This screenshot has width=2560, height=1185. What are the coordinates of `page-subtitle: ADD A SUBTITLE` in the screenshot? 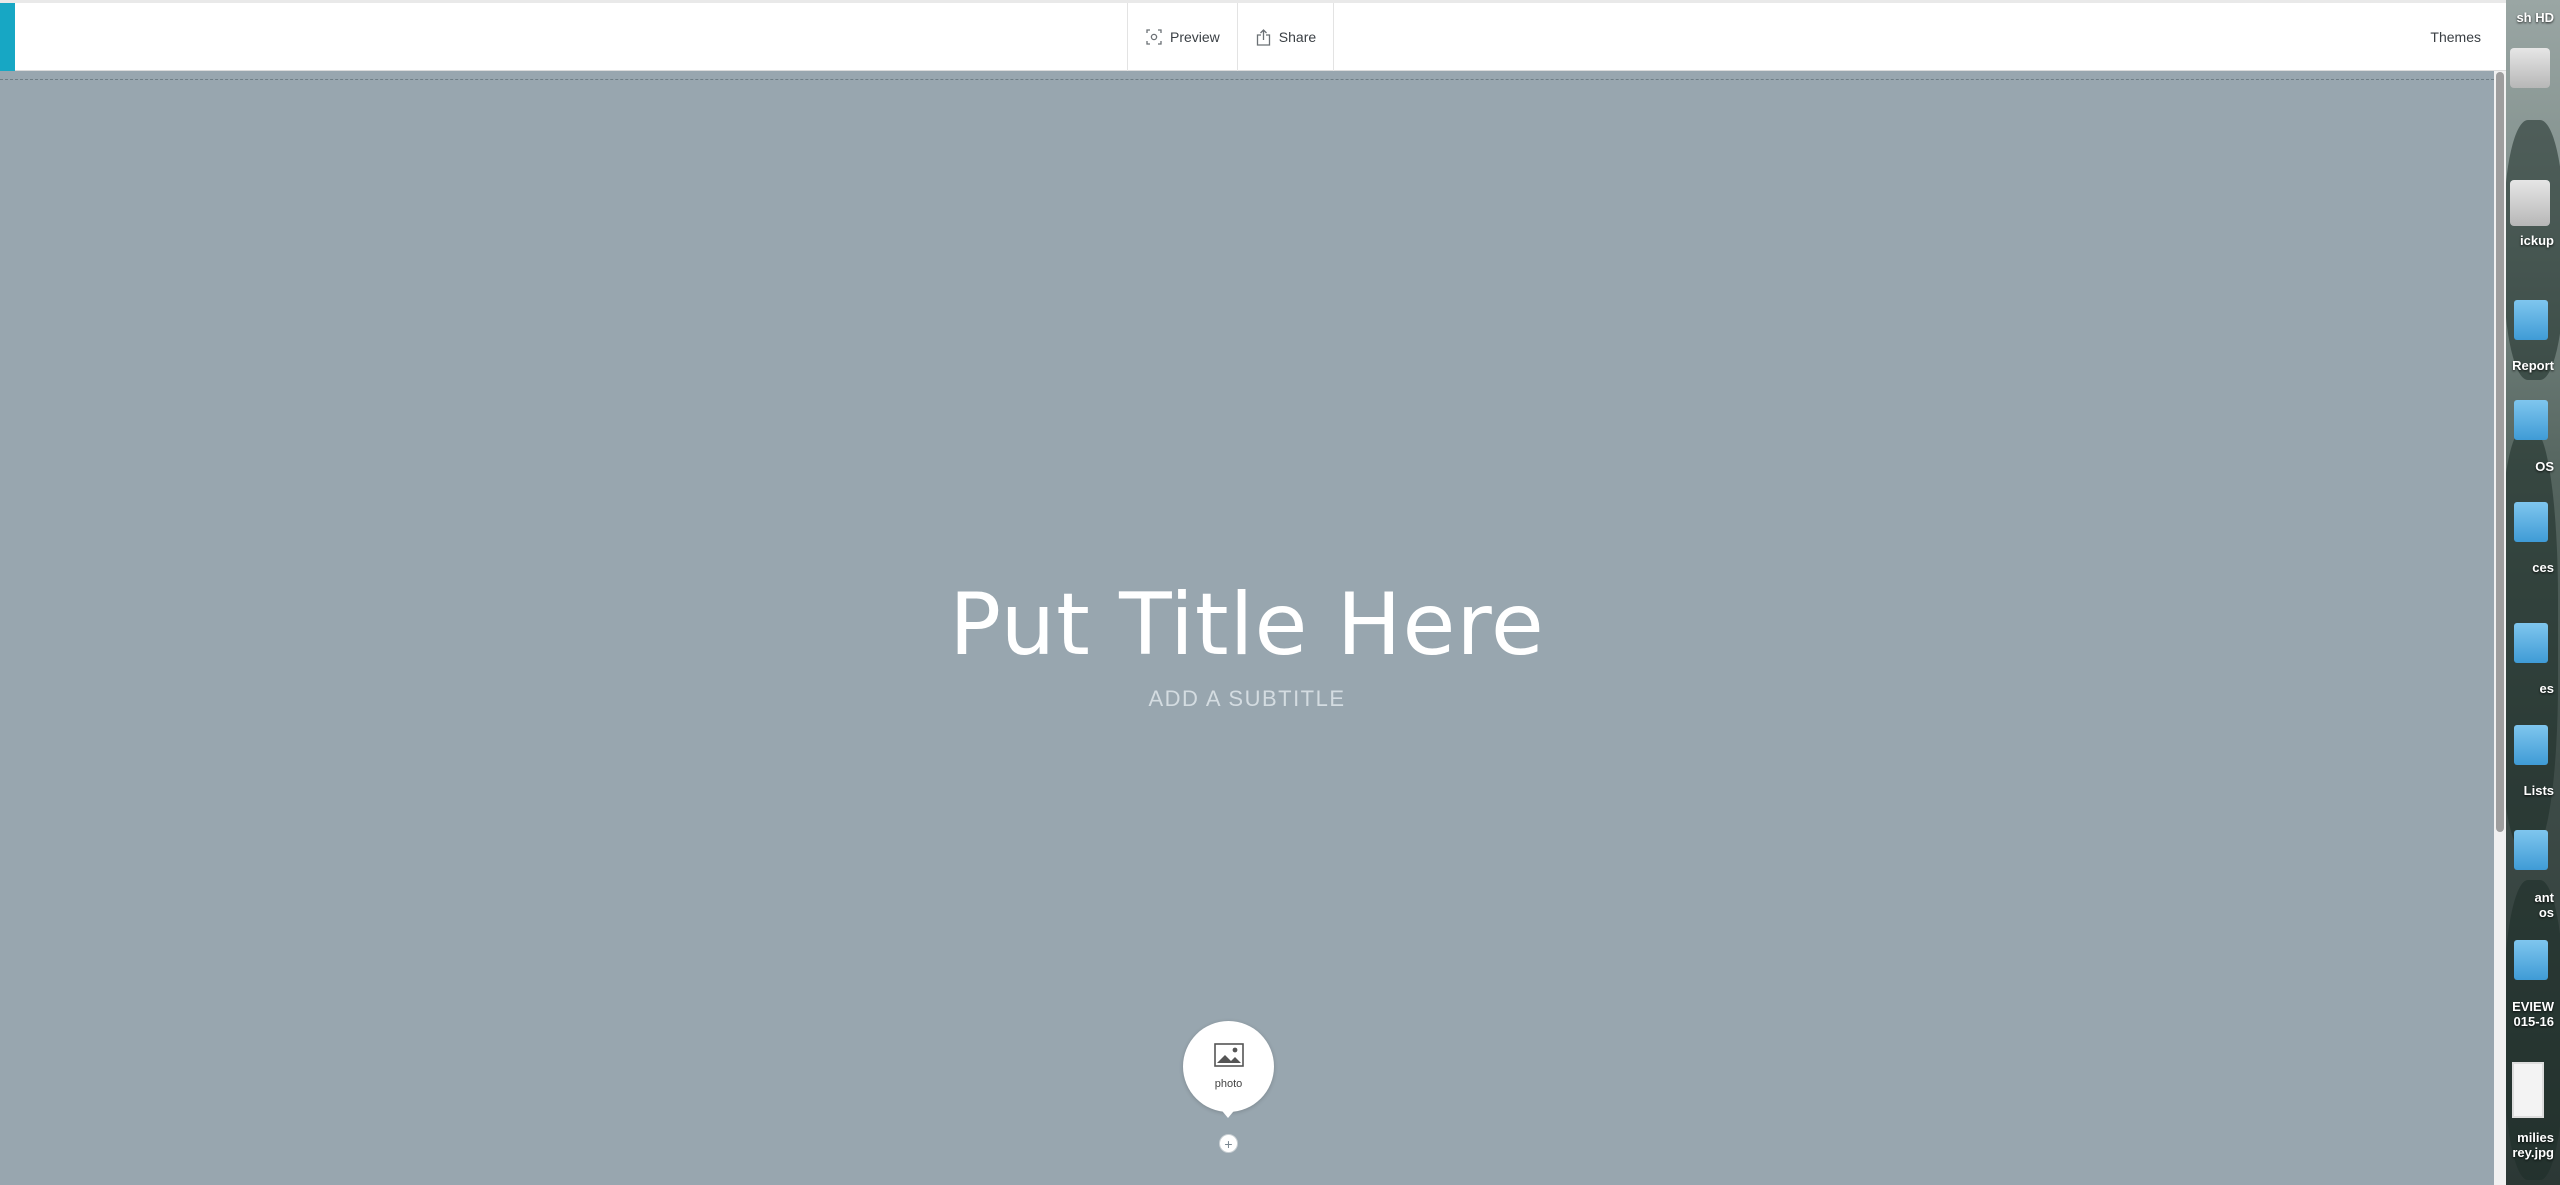 It's located at (1247, 699).